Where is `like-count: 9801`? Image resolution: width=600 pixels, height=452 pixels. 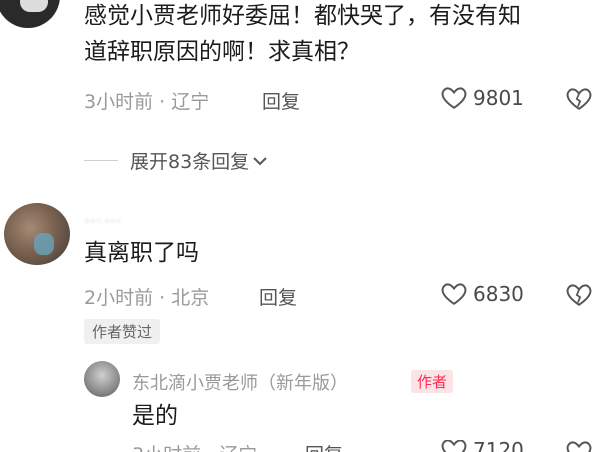
like-count: 9801 is located at coordinates (498, 98).